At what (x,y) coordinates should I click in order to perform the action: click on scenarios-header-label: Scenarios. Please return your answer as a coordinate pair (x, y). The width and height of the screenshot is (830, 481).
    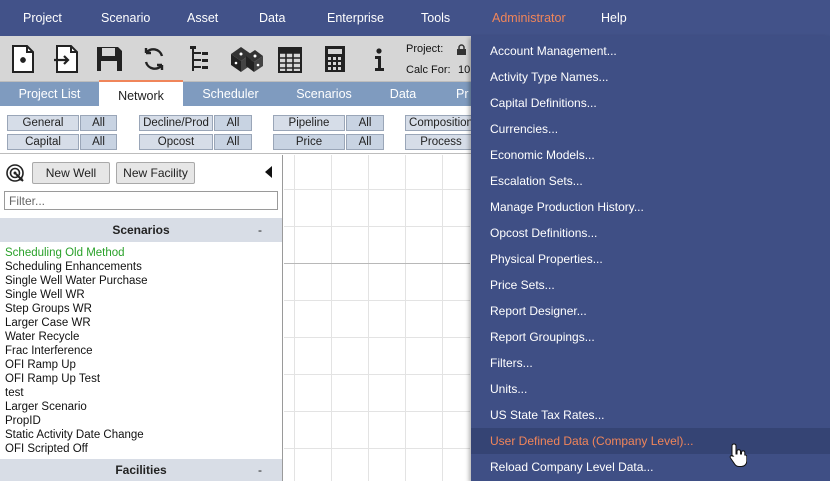
    Looking at the image, I should click on (141, 230).